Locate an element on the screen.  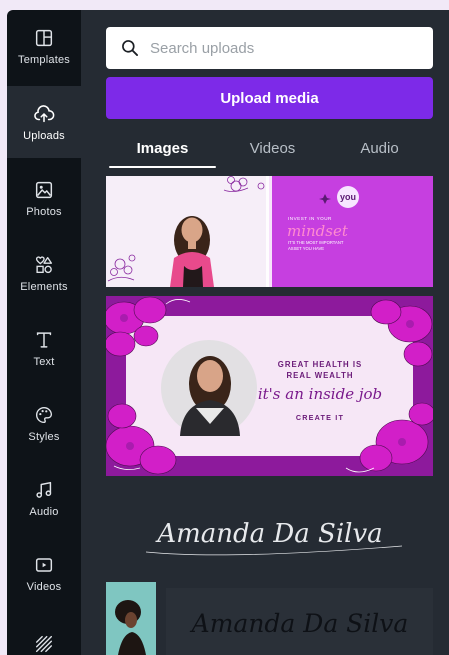
sidebar-item-label: Uploads is located at coordinates (44, 135).